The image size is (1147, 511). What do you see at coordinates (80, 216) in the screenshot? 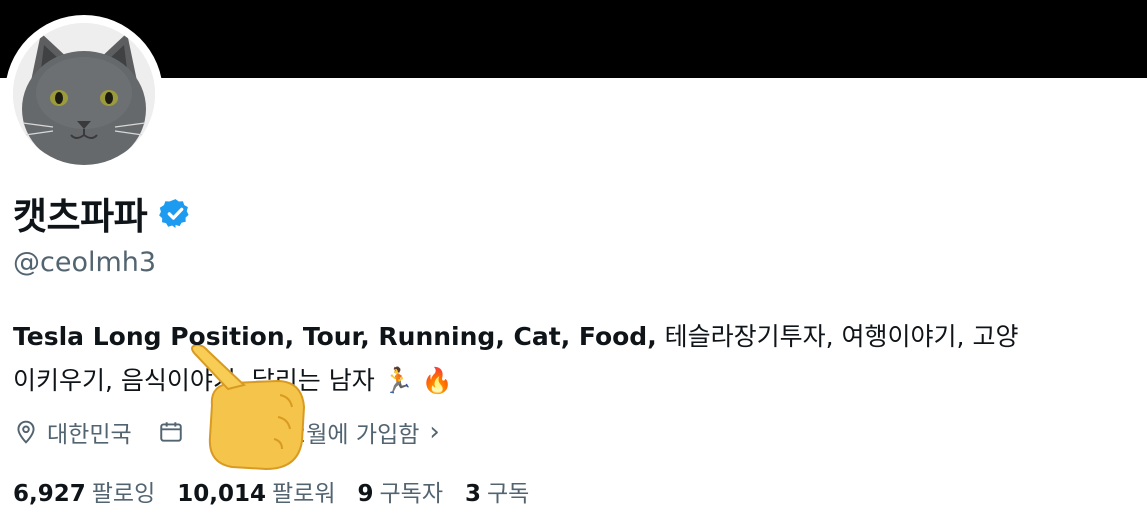
I see `display-name: 캣츠파파` at bounding box center [80, 216].